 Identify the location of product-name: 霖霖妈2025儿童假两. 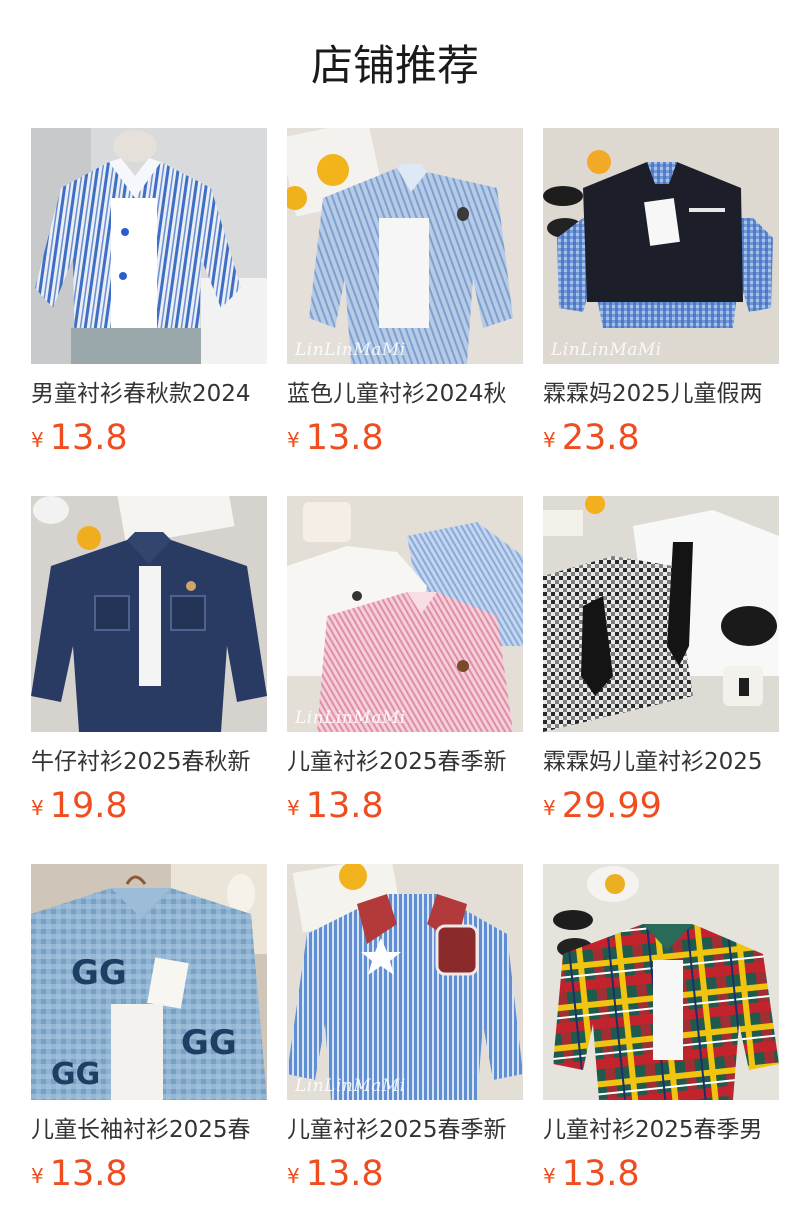
(661, 394).